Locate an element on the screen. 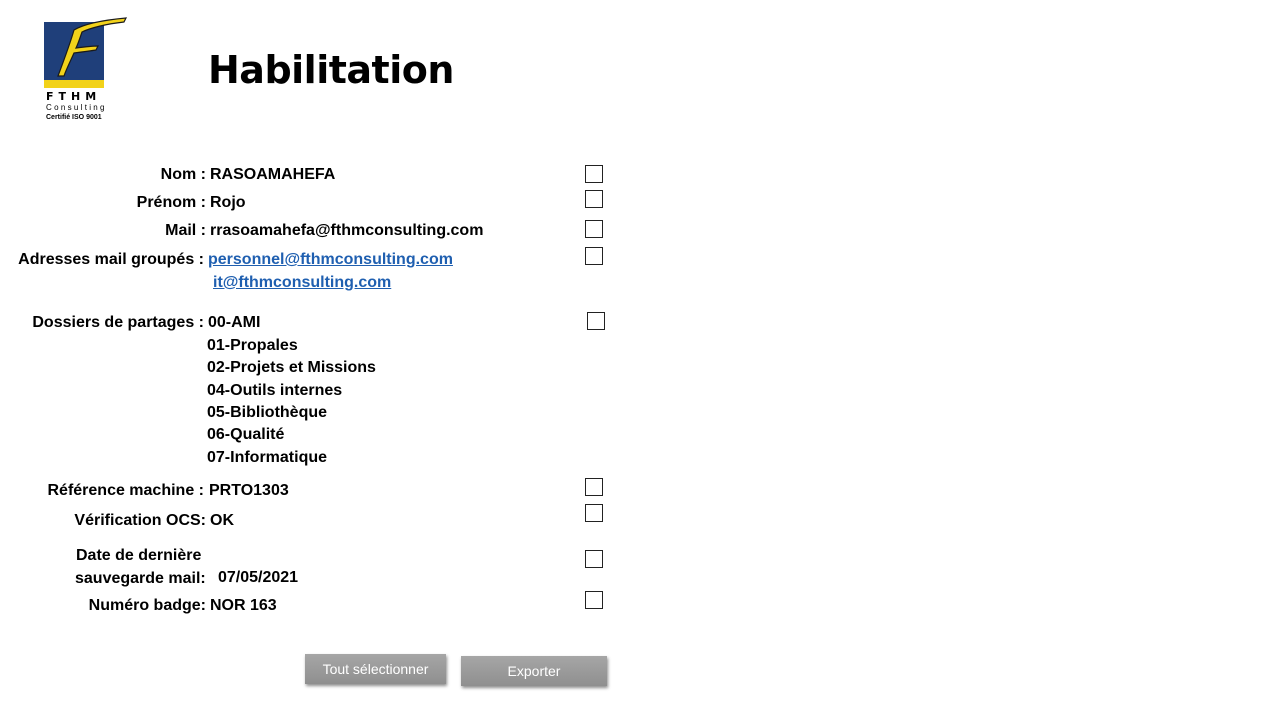  dossiers-checkbox is located at coordinates (596, 321).